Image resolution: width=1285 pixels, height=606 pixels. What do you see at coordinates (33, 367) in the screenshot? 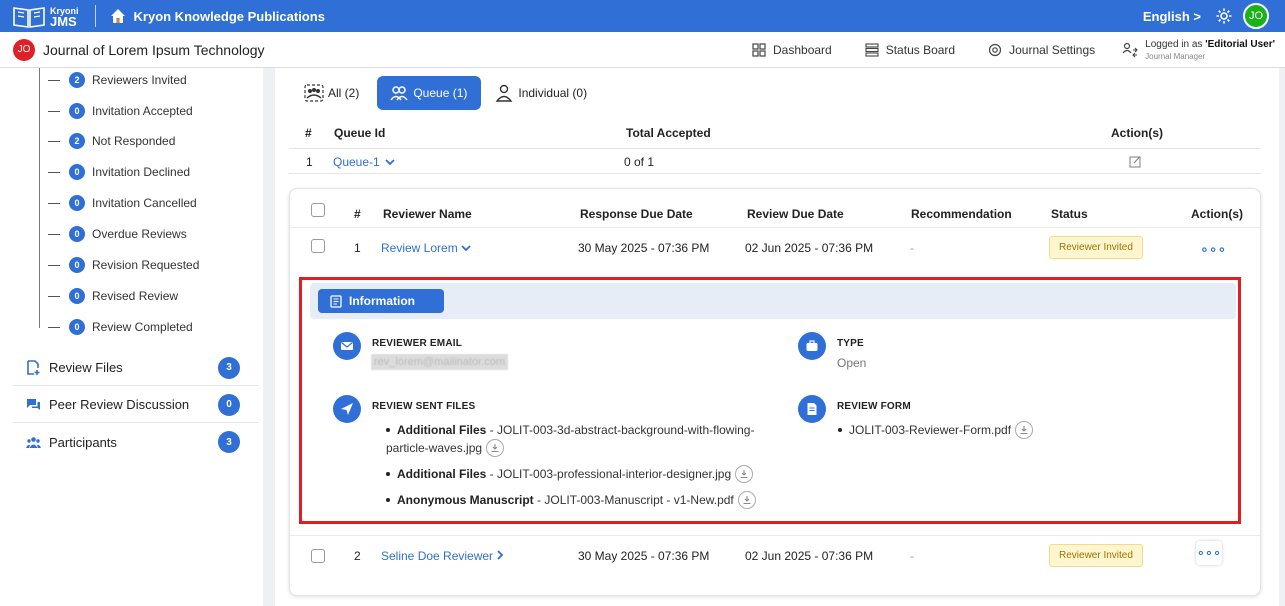
I see `file-add-icon` at bounding box center [33, 367].